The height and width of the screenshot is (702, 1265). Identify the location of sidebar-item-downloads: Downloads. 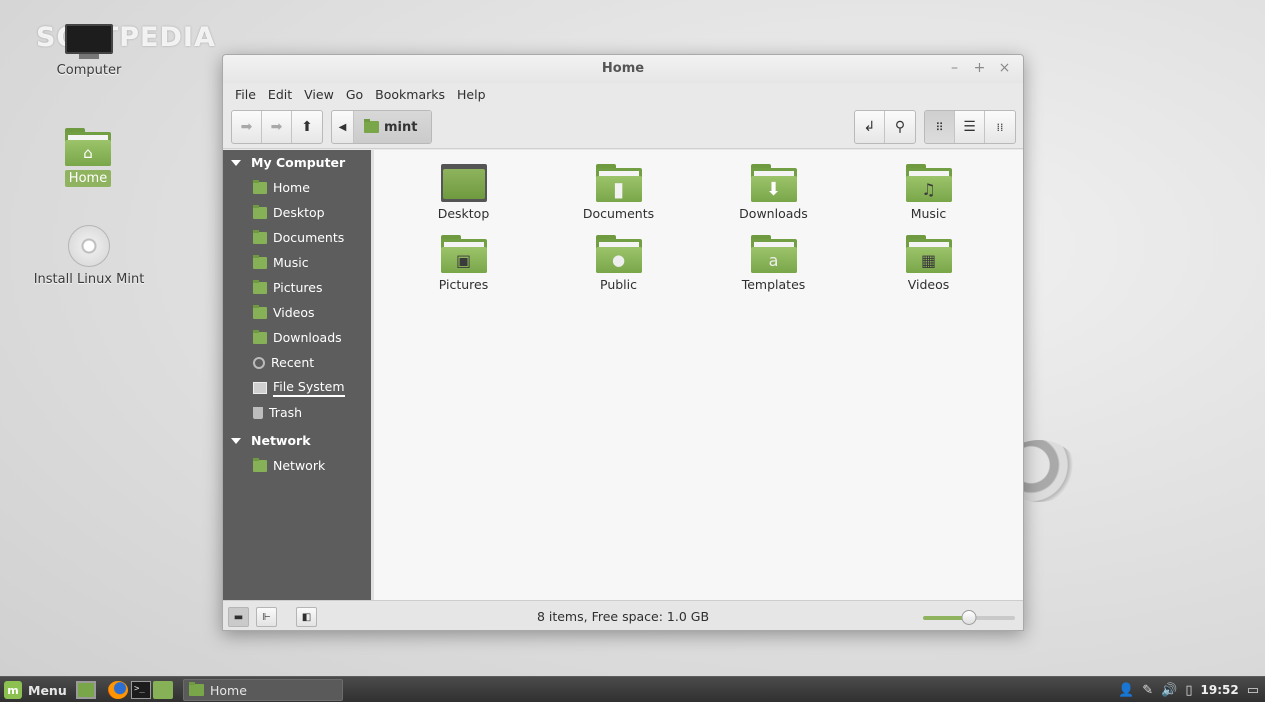
(297, 337).